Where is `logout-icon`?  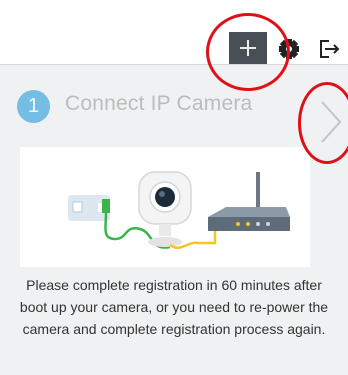 logout-icon is located at coordinates (330, 49).